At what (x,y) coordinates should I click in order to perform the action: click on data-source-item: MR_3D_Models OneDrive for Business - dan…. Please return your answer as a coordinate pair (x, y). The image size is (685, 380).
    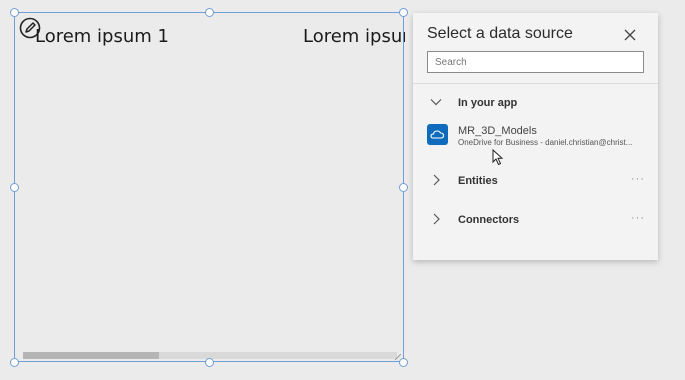
    Looking at the image, I should click on (538, 137).